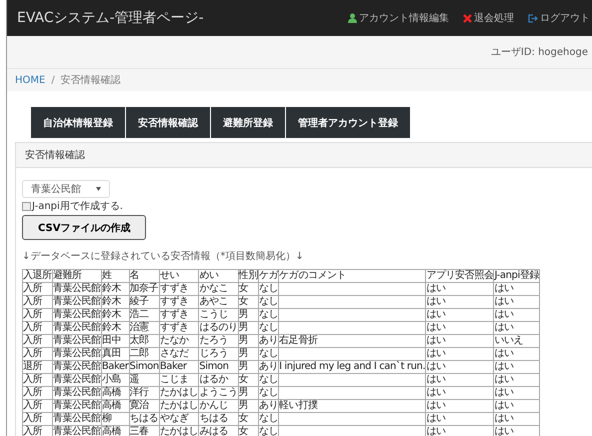  I want to click on table-caption: ↓データベースに登録されている安否情報（*項目数簡易化）↓, so click(163, 256).